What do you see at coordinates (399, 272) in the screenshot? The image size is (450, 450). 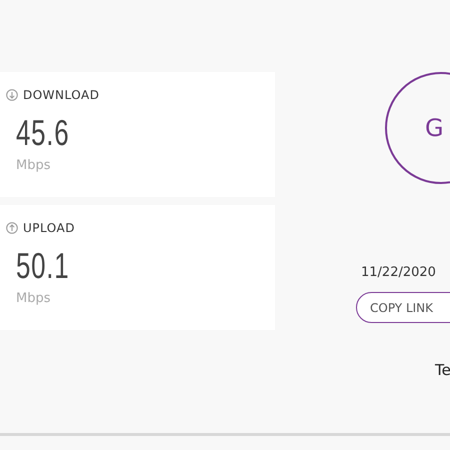 I see `test-date: 11/22/2020` at bounding box center [399, 272].